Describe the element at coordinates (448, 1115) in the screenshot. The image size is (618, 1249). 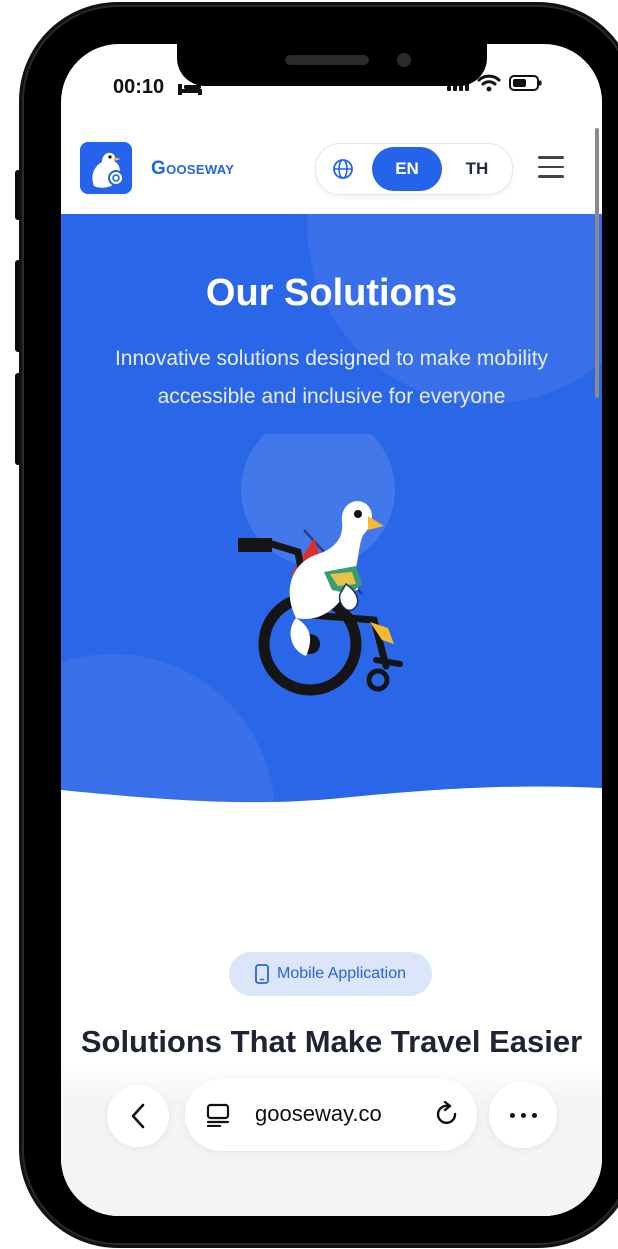
I see `reload-icon` at that location.